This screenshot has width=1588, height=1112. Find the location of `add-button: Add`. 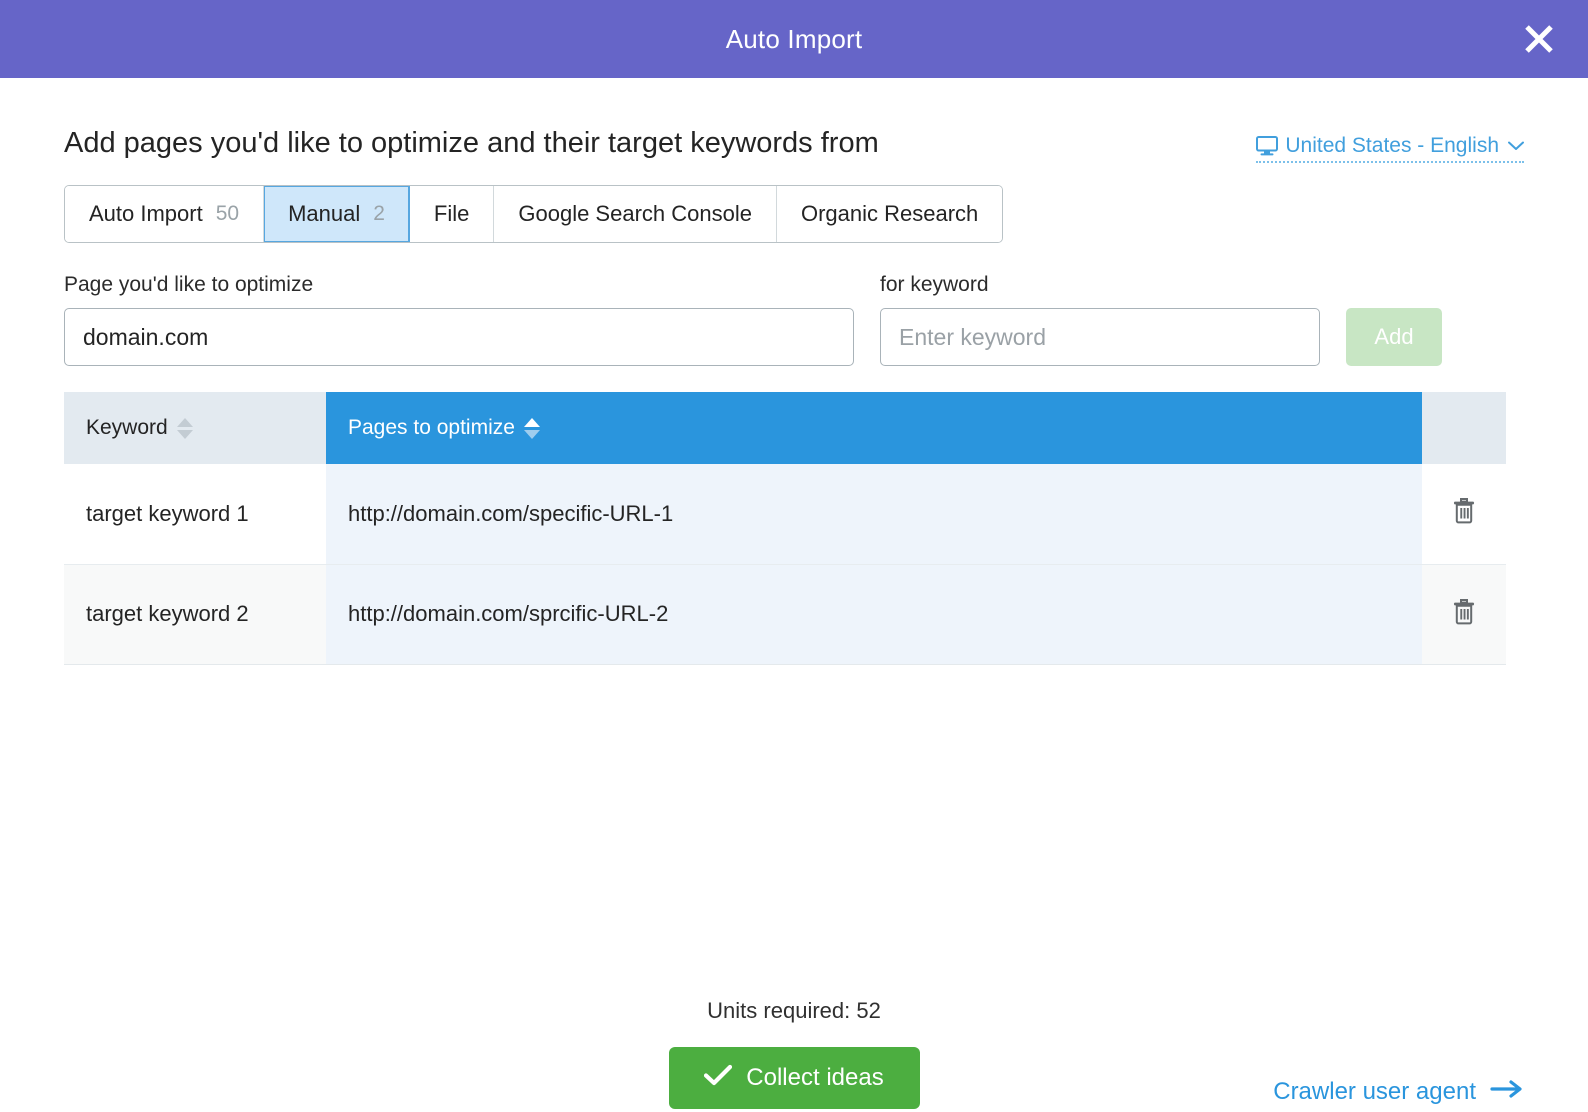

add-button: Add is located at coordinates (1394, 337).